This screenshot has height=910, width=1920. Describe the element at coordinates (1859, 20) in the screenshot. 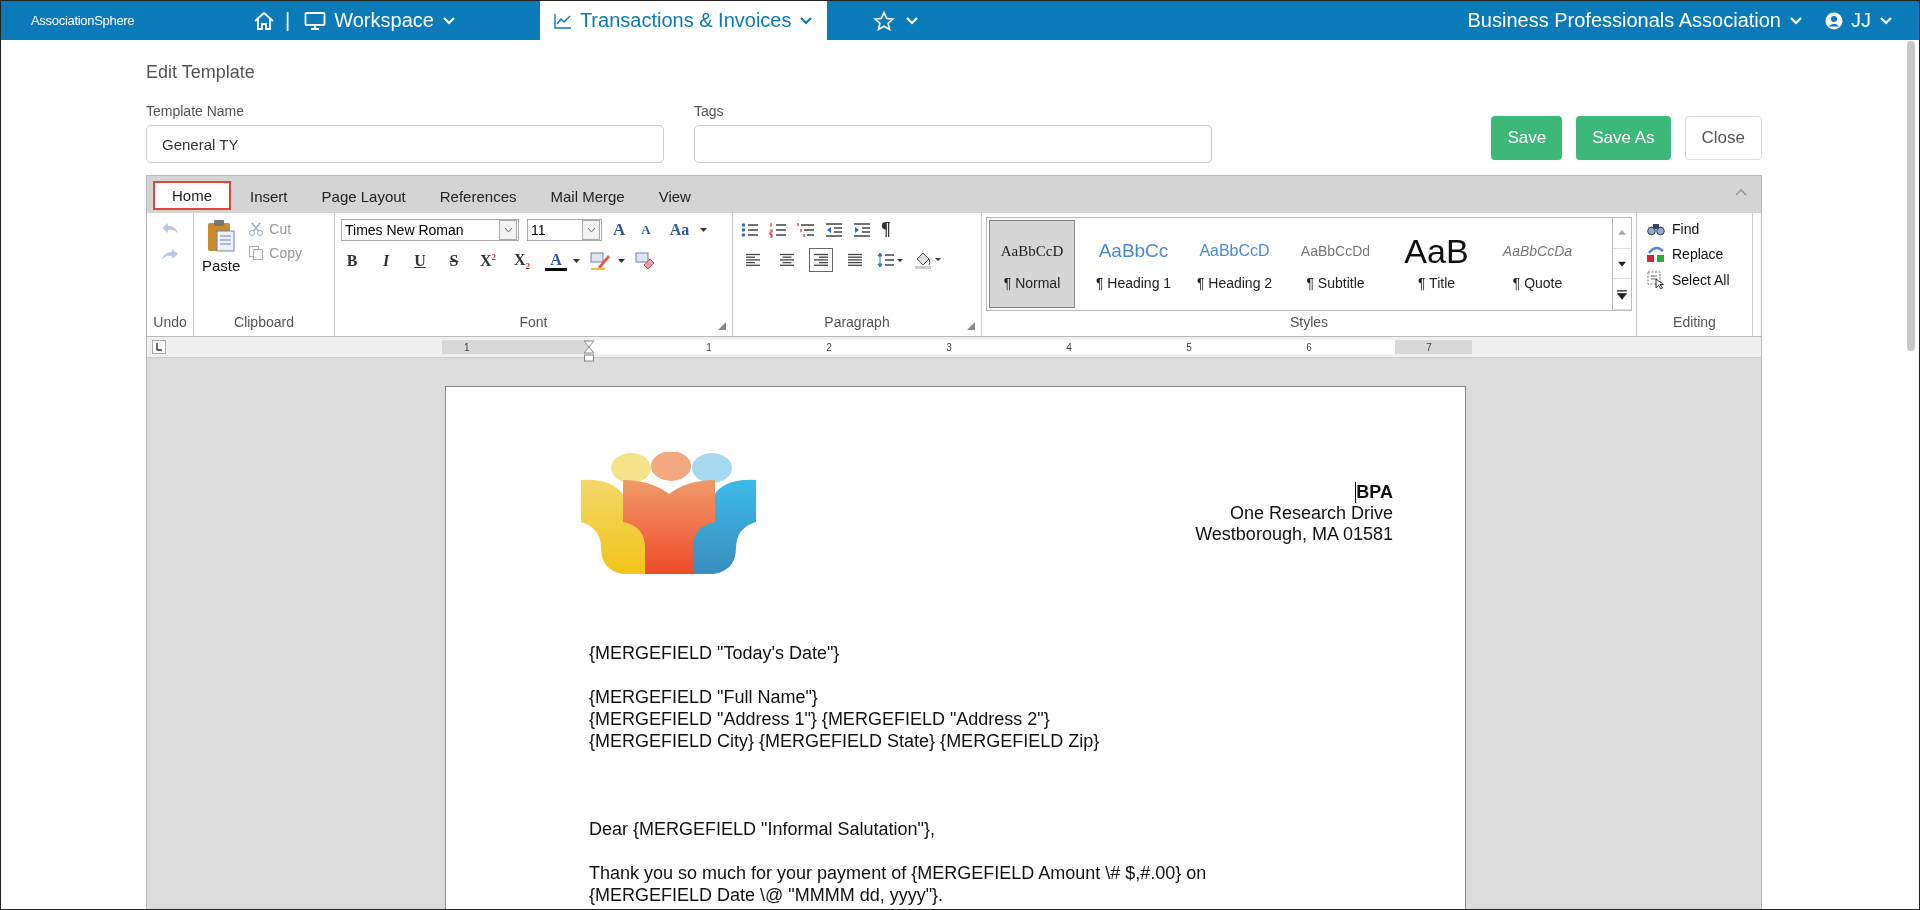

I see `user-menu: JJ` at that location.